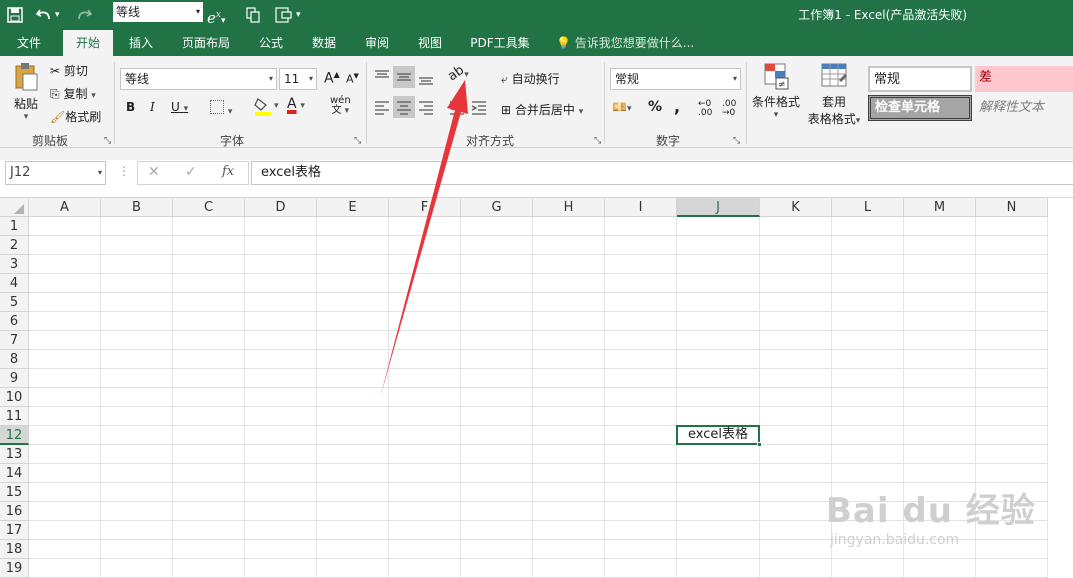  I want to click on row-header-1: 1, so click(14, 226).